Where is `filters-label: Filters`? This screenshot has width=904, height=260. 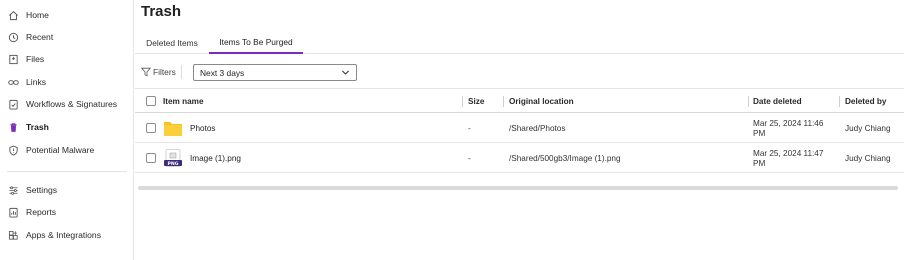 filters-label: Filters is located at coordinates (164, 72).